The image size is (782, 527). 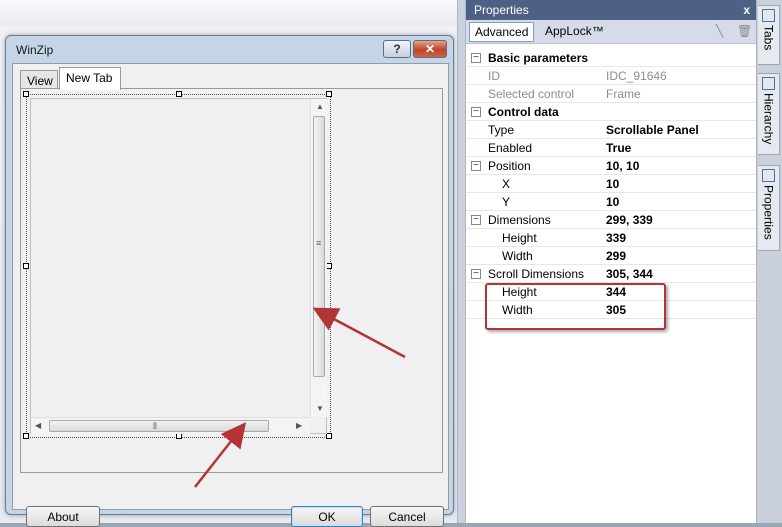 What do you see at coordinates (38, 426) in the screenshot?
I see `scroll-left-icon: ◀` at bounding box center [38, 426].